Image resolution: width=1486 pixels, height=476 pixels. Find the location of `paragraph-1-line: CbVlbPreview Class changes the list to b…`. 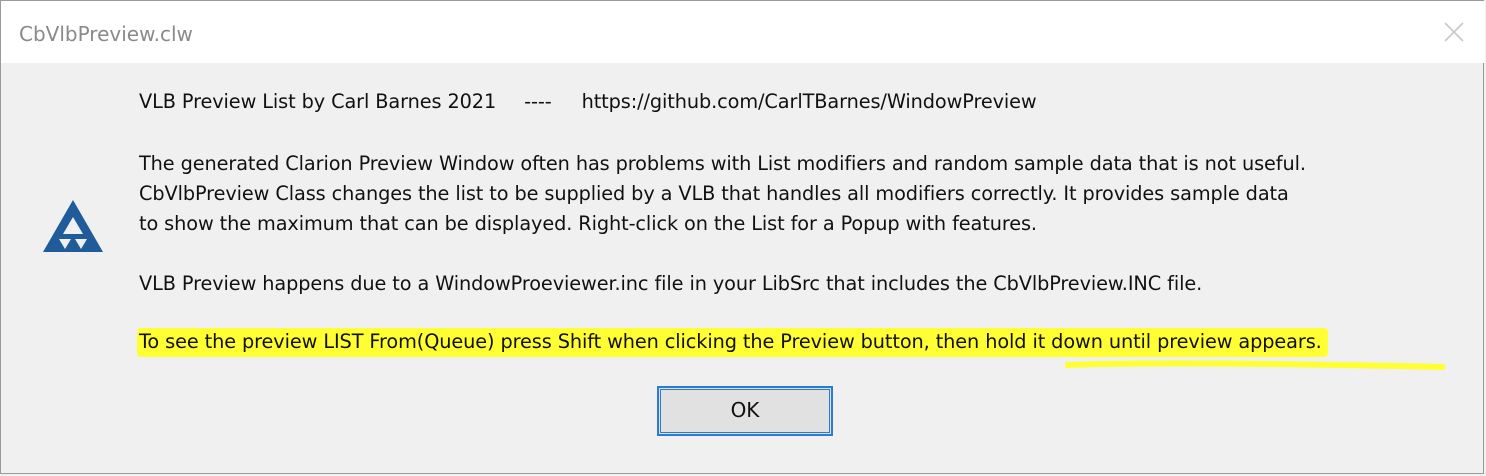

paragraph-1-line: CbVlbPreview Class changes the list to b… is located at coordinates (714, 193).